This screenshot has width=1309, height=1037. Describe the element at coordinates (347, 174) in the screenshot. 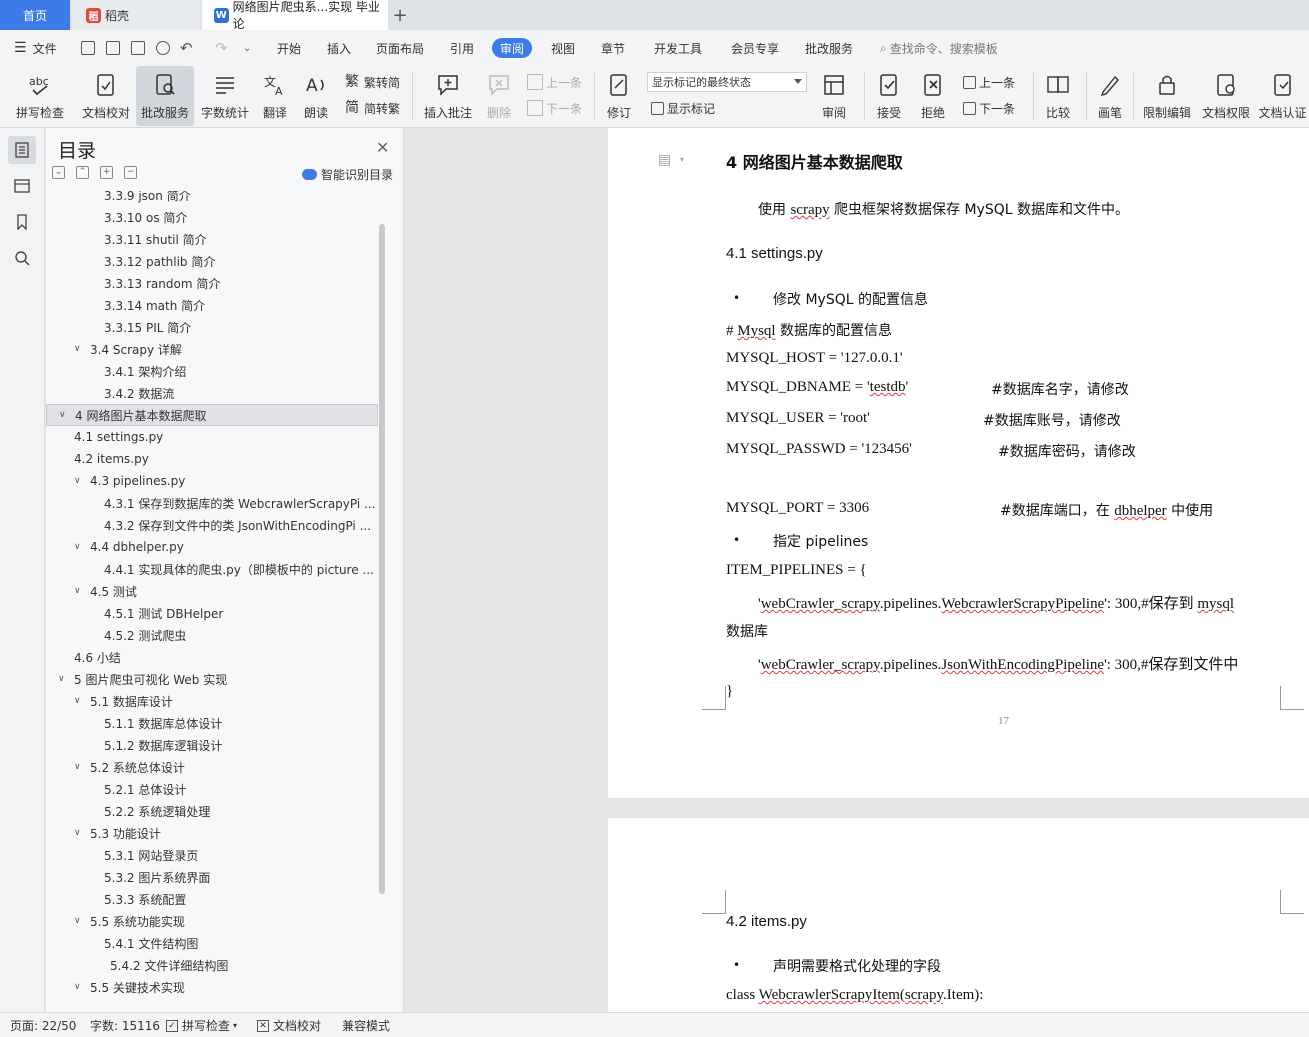

I see `smart-toc-button: 智能识别目录` at that location.